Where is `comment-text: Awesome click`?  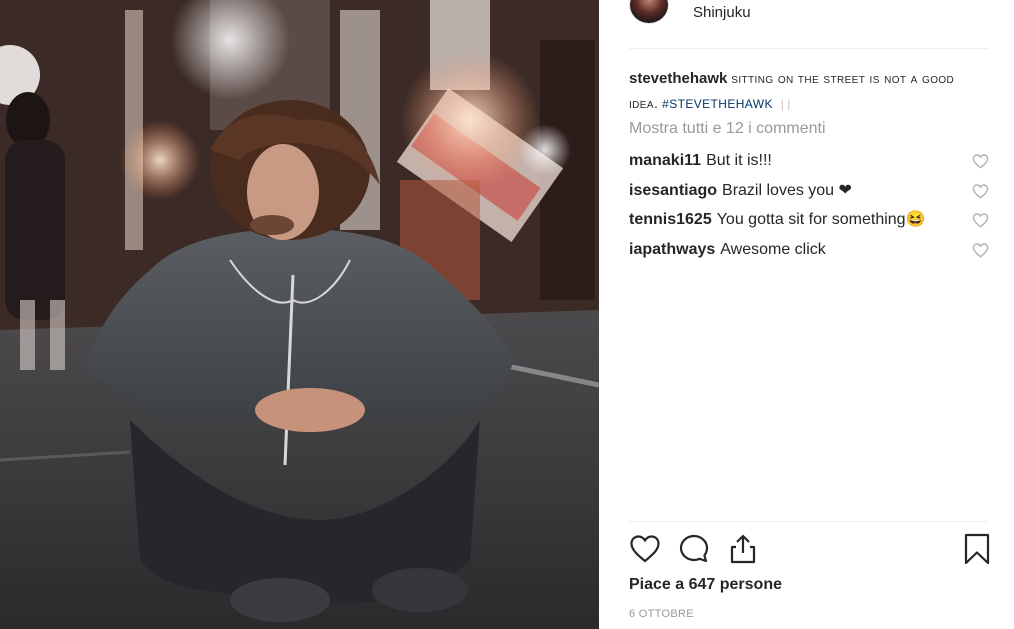
comment-text: Awesome click is located at coordinates (773, 249).